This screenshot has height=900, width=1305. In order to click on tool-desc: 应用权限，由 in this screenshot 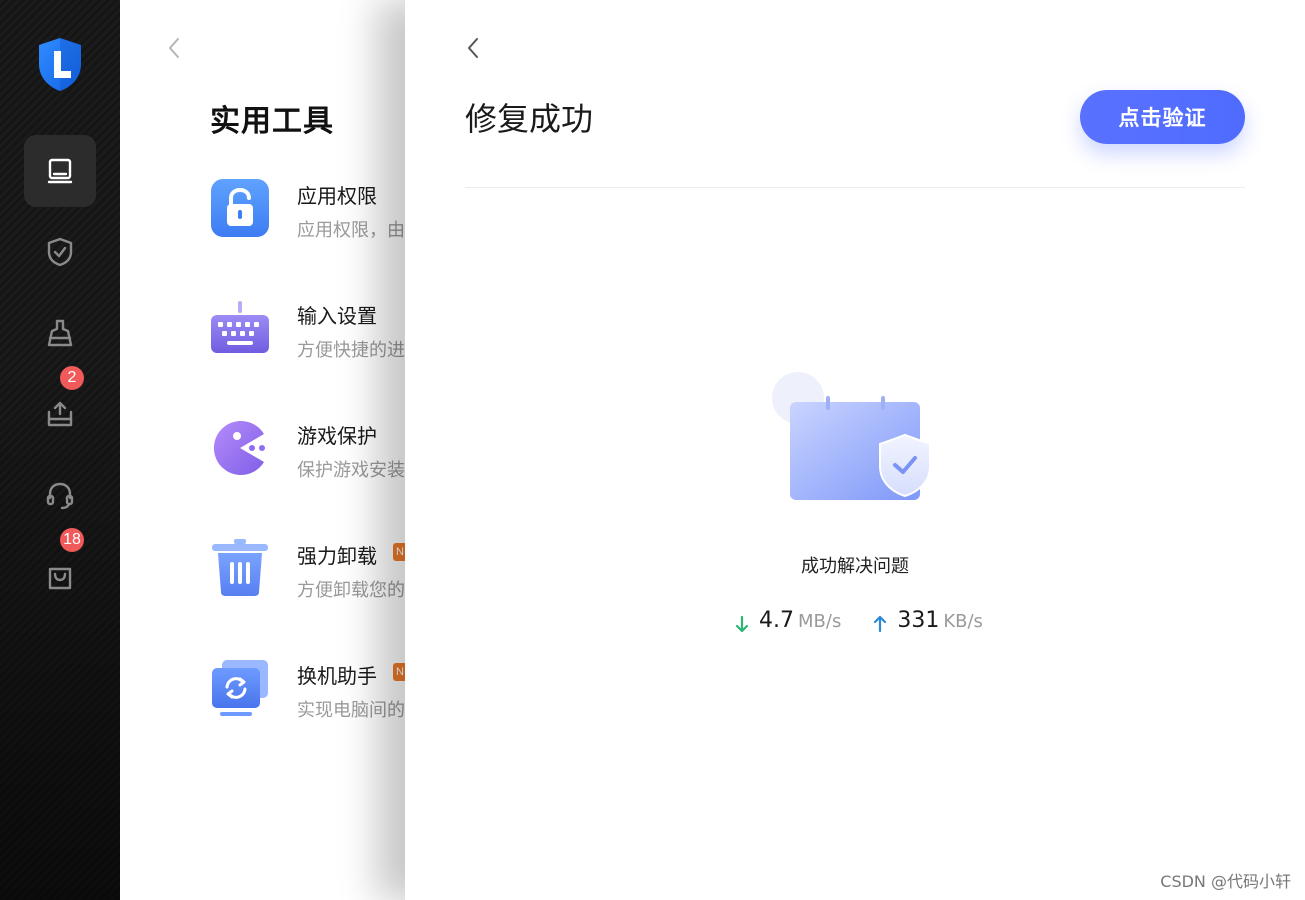, I will do `click(351, 230)`.